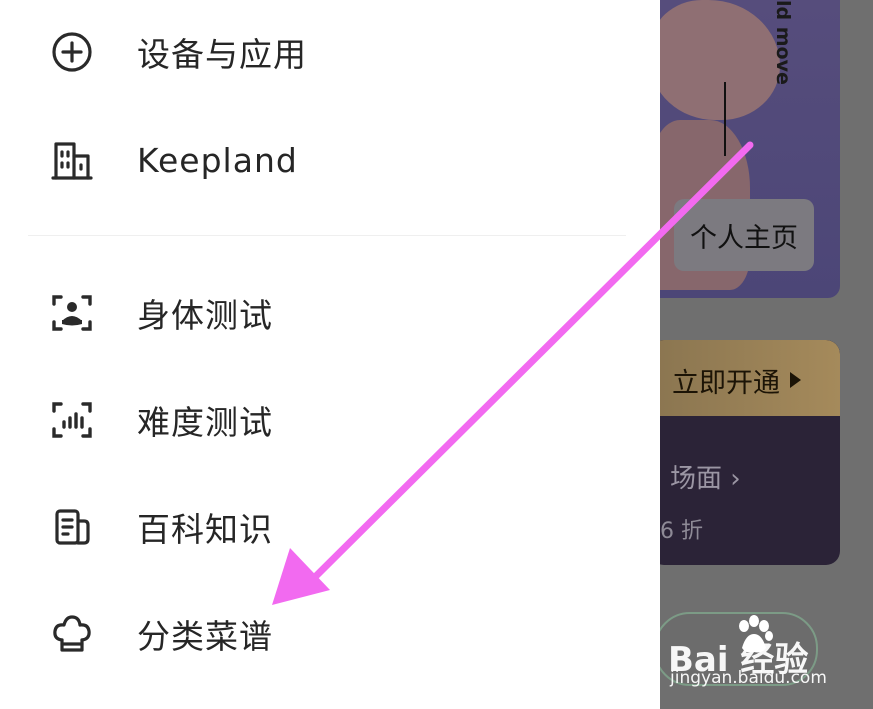 This screenshot has width=873, height=709. What do you see at coordinates (750, 149) in the screenshot?
I see `hero-card: ld move 个人主页` at bounding box center [750, 149].